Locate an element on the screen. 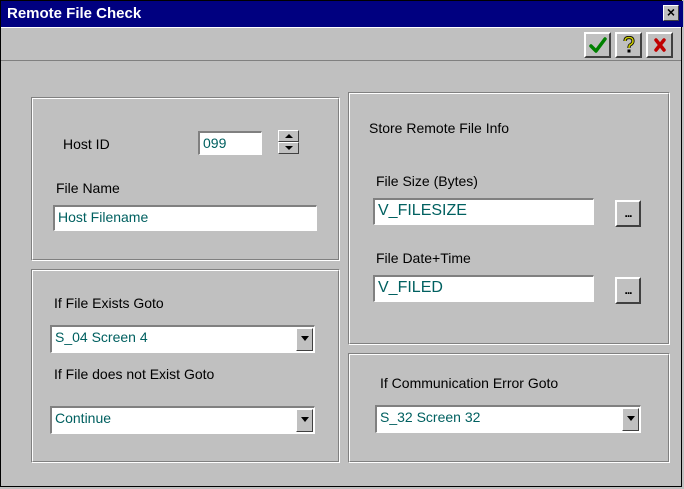 Image resolution: width=684 pixels, height=489 pixels. spin-down-button is located at coordinates (288, 148).